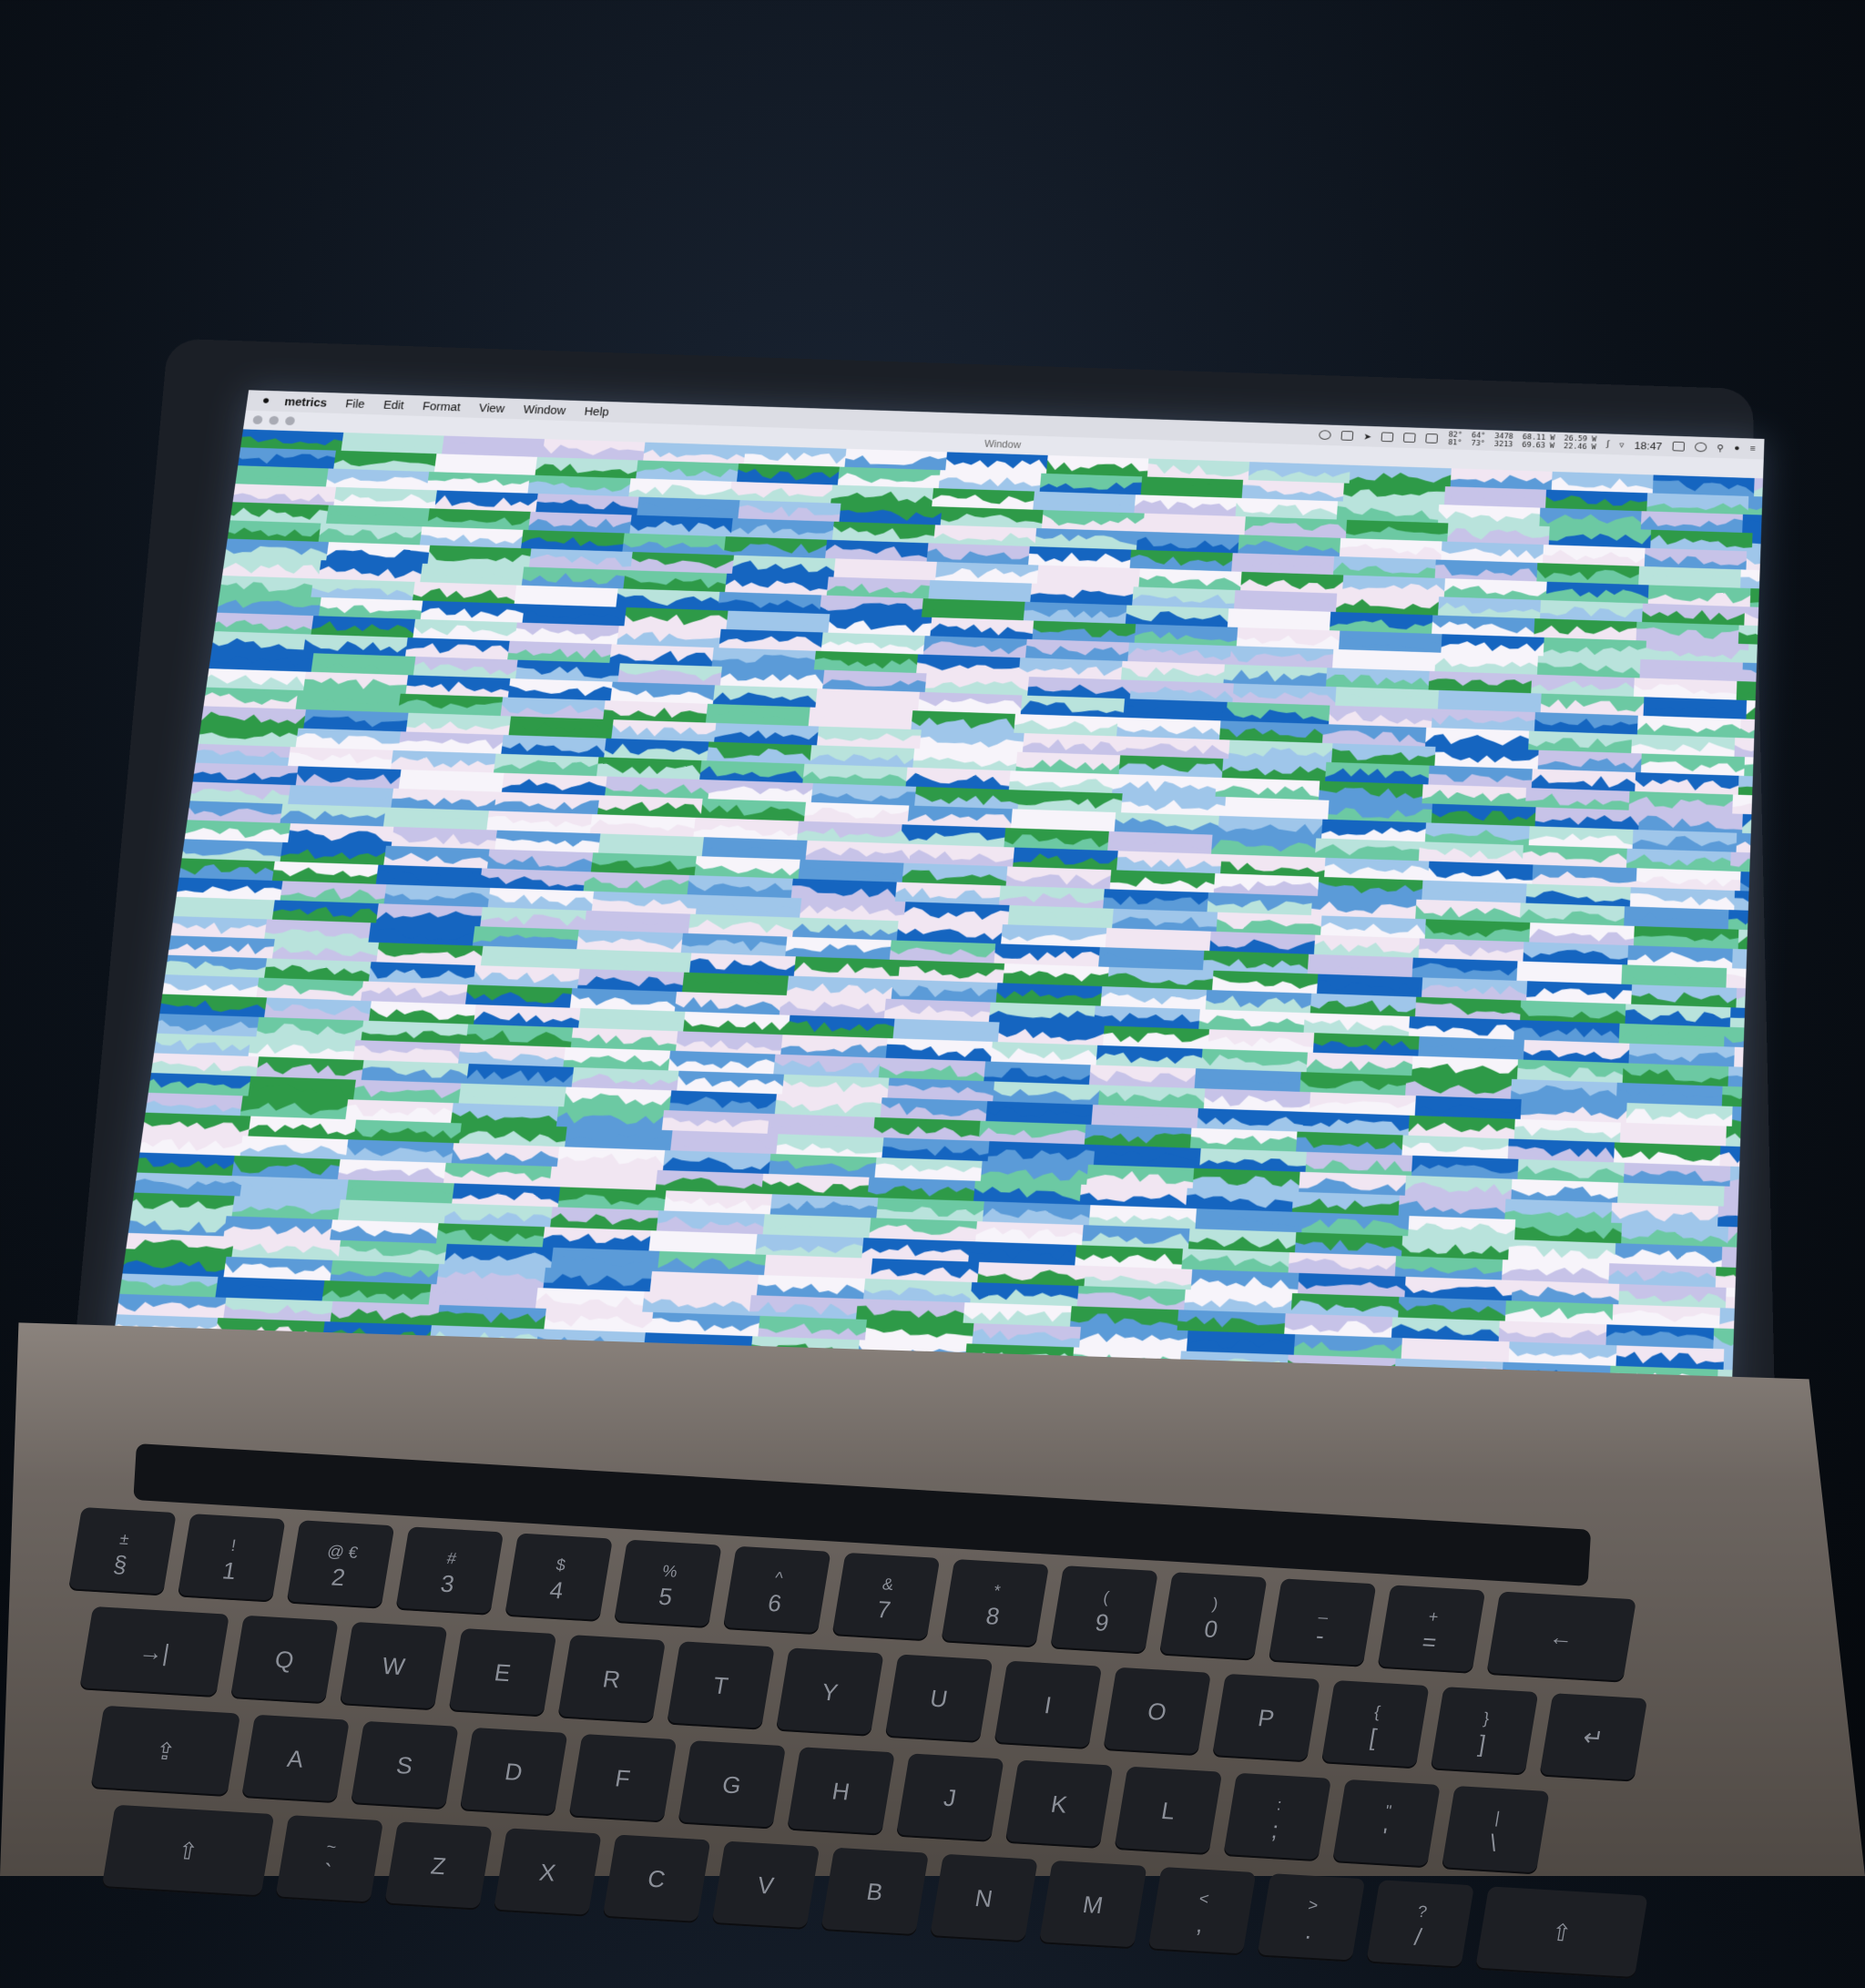 This screenshot has height=1988, width=1865. I want to click on keyboard-key: R, so click(611, 1679).